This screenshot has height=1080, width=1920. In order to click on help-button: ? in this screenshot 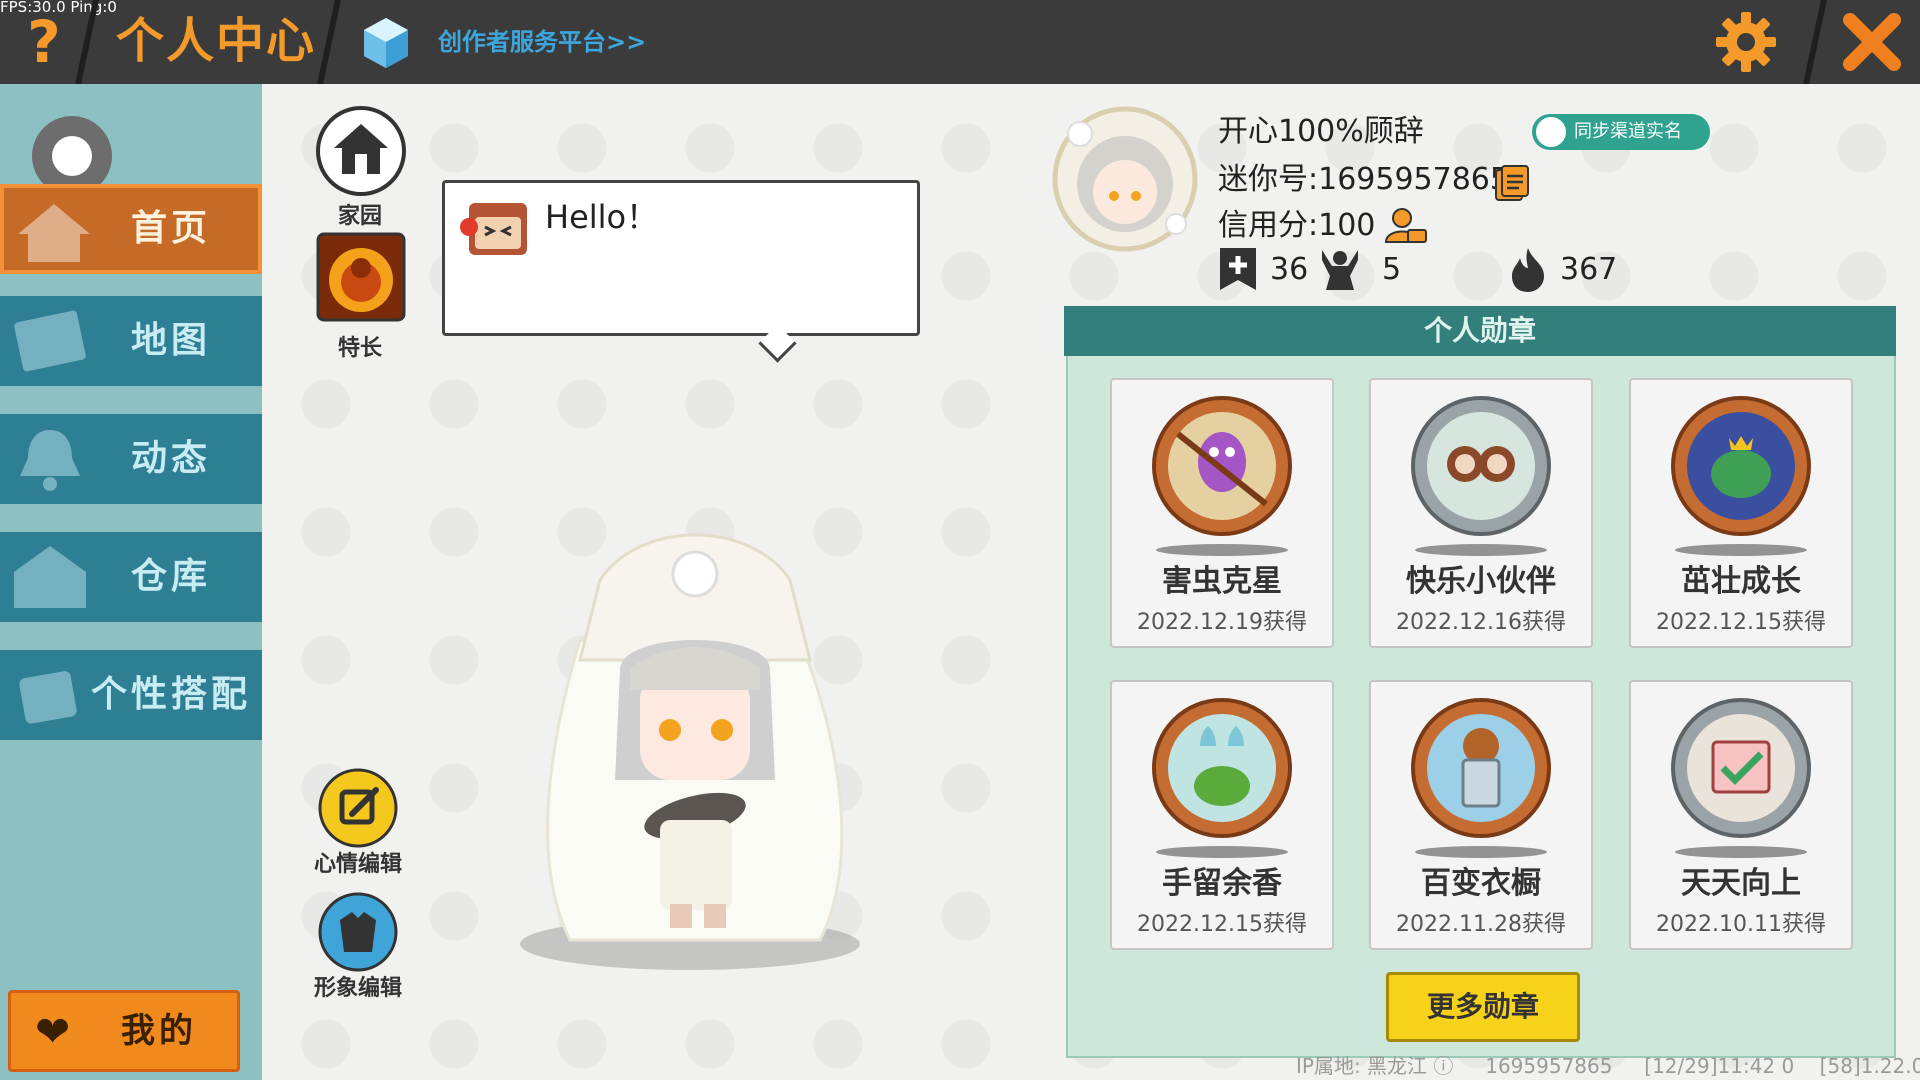, I will do `click(44, 42)`.